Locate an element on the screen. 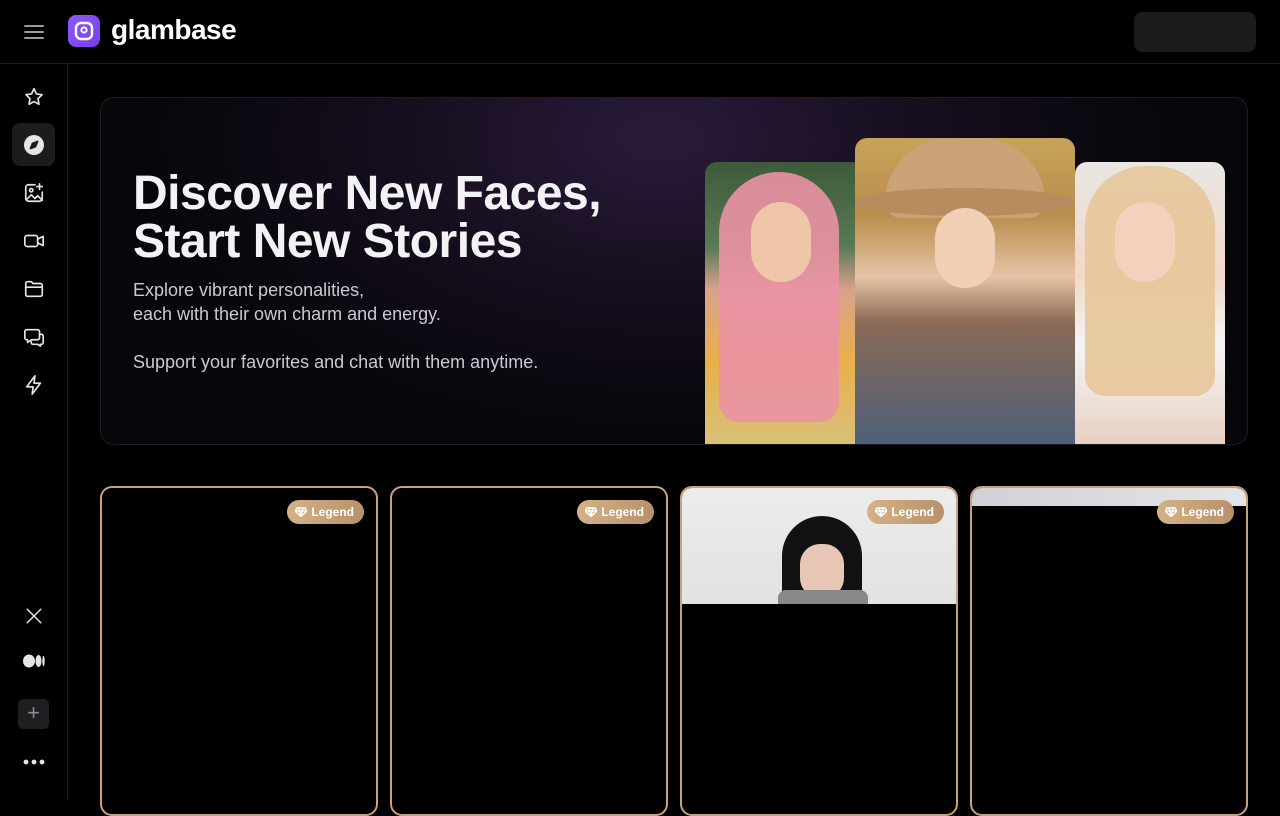  video-icon is located at coordinates (33, 240).